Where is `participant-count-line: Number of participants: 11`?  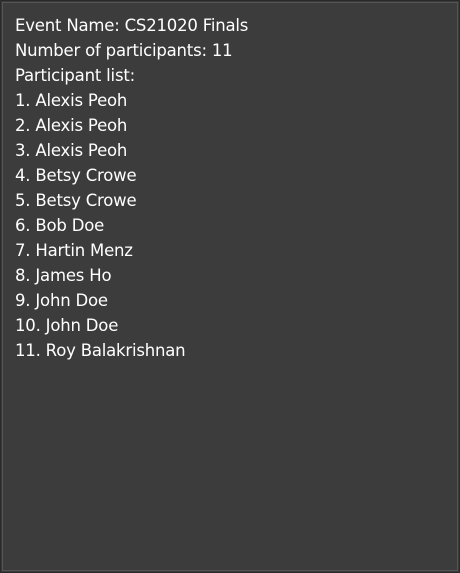 participant-count-line: Number of participants: 11 is located at coordinates (124, 50).